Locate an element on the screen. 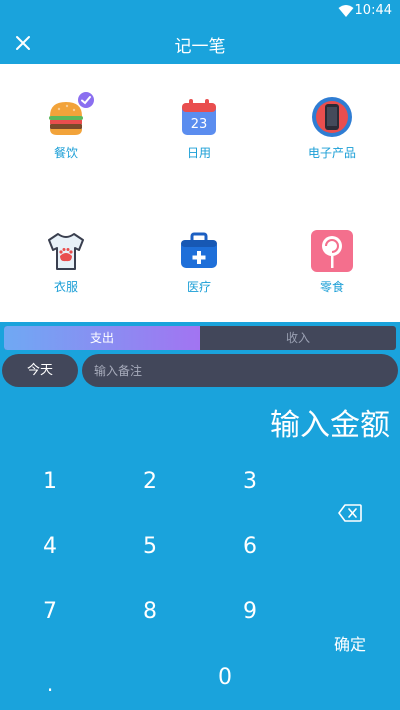 The height and width of the screenshot is (710, 400). confirm-button: 确定 is located at coordinates (350, 645).